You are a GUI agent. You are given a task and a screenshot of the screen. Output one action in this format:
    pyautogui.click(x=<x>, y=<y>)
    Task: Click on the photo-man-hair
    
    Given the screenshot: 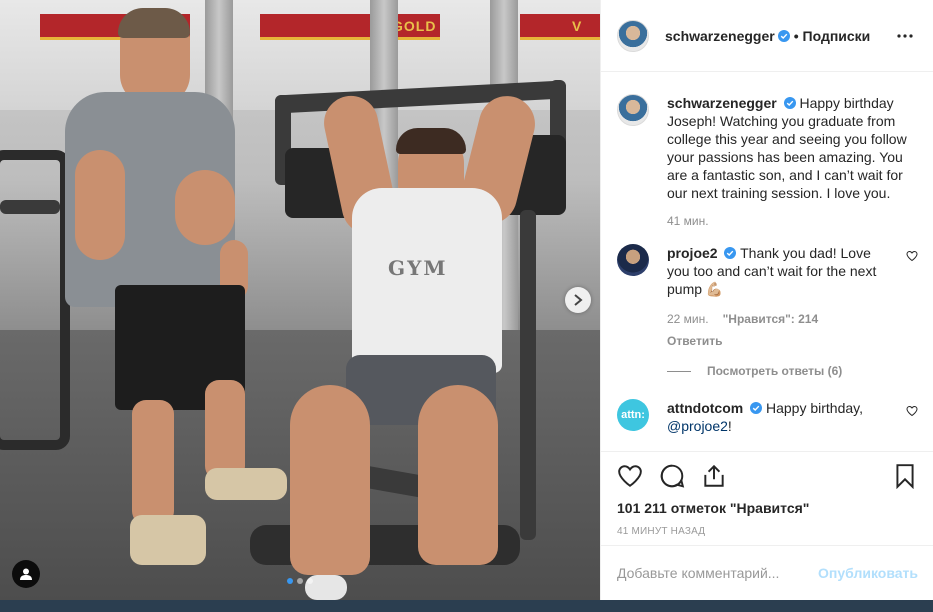 What is the action you would take?
    pyautogui.click(x=154, y=23)
    